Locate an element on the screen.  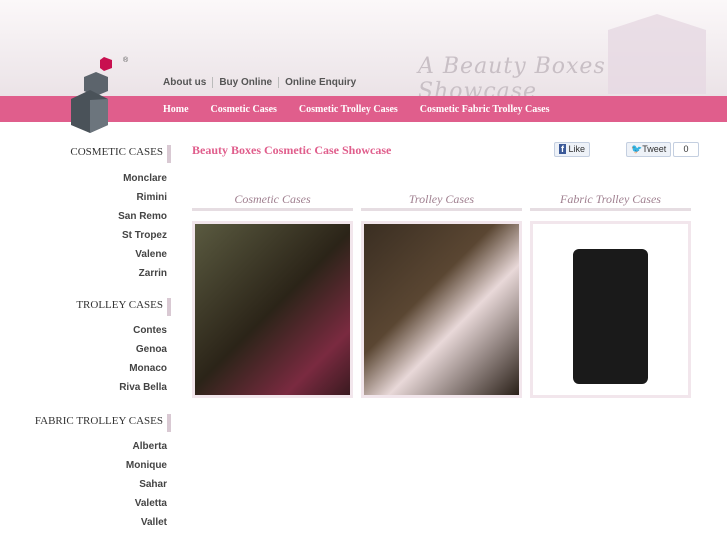
buy-online-link: Buy Online is located at coordinates (245, 82).